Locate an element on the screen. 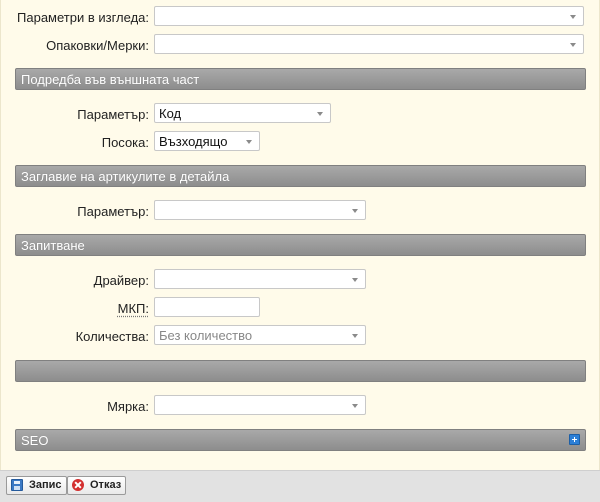 The height and width of the screenshot is (502, 600). outer-sort-param-row: Параметър: Код is located at coordinates (300, 115).